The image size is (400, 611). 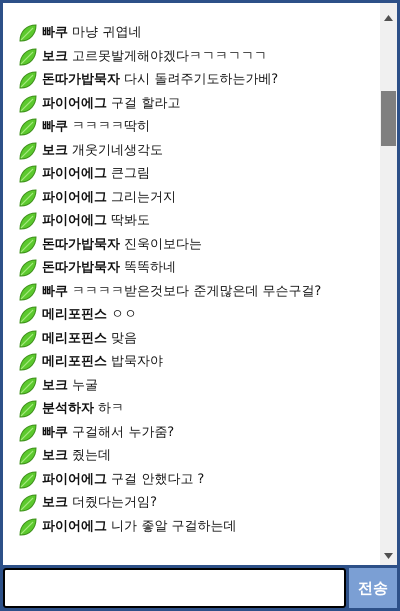 I want to click on chat-message: 보크 더줬다는거임?, so click(x=100, y=503).